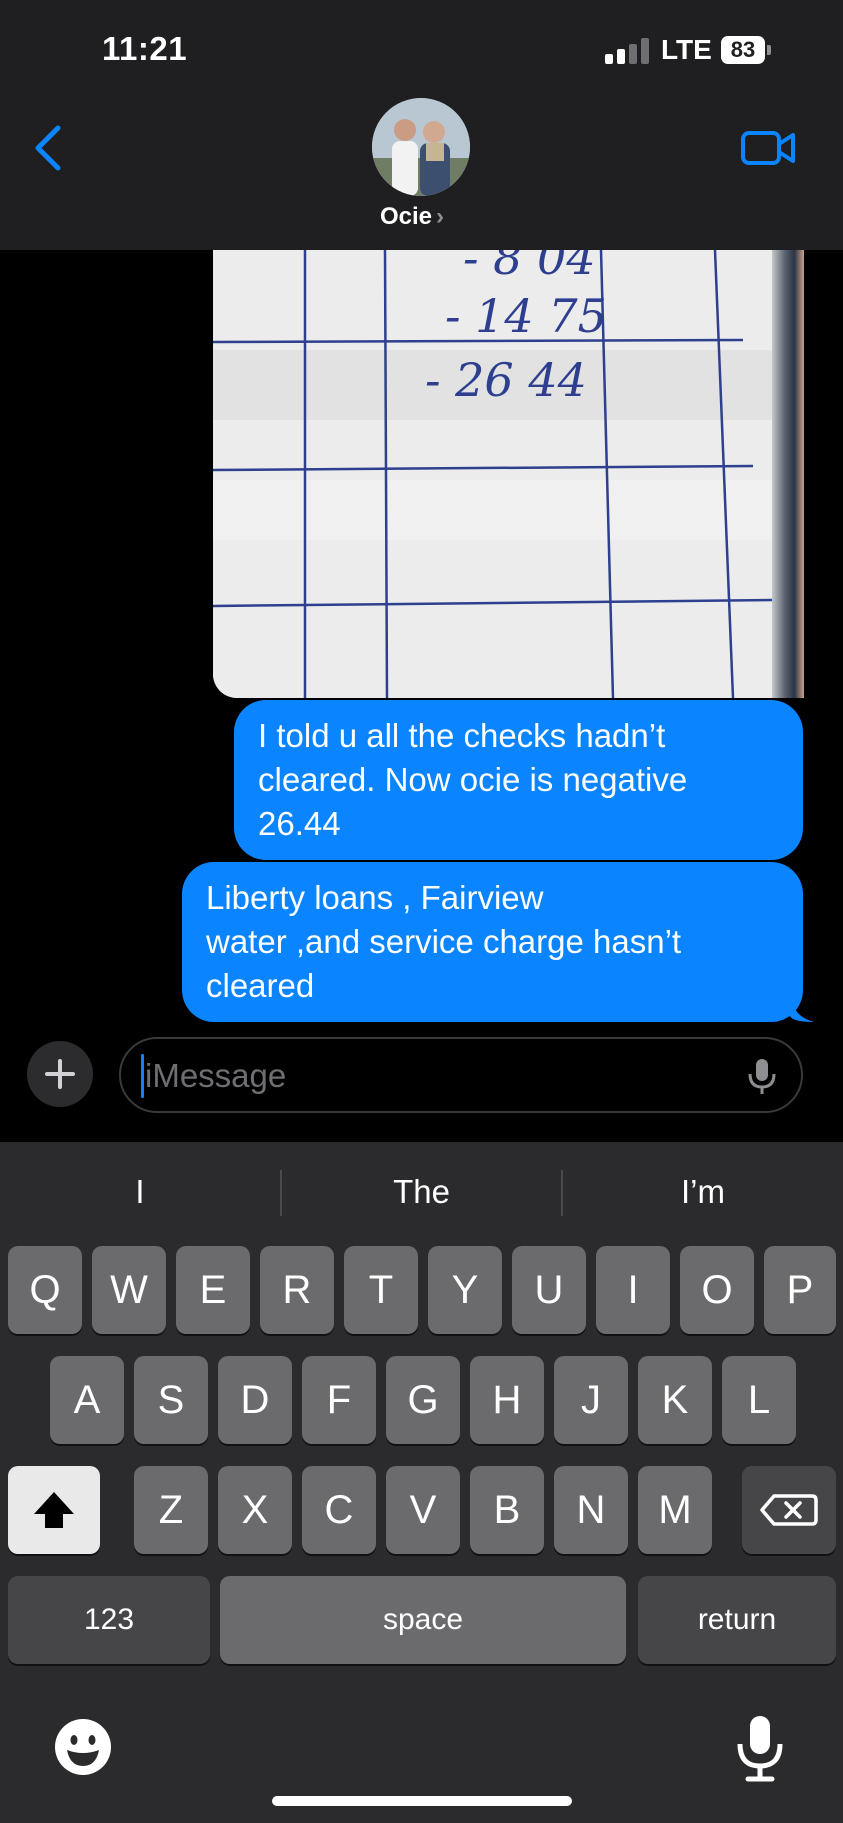 This screenshot has height=1823, width=843. What do you see at coordinates (145, 48) in the screenshot?
I see `status-time: 11:21` at bounding box center [145, 48].